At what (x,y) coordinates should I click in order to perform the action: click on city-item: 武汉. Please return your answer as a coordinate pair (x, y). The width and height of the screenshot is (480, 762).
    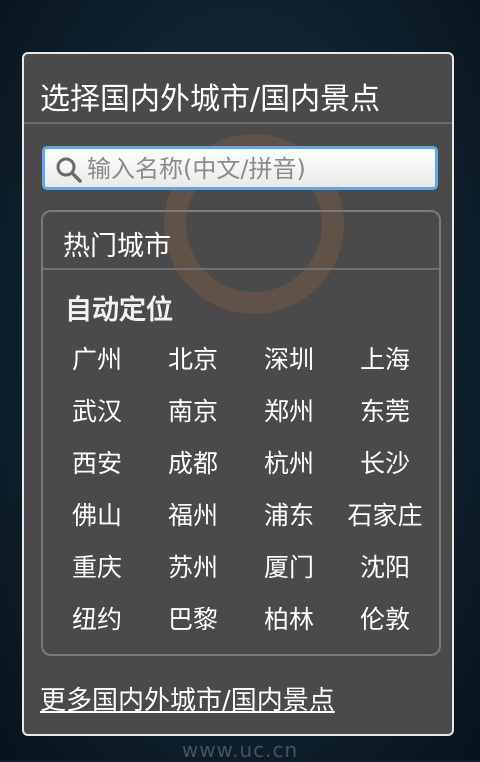
    Looking at the image, I should click on (97, 412).